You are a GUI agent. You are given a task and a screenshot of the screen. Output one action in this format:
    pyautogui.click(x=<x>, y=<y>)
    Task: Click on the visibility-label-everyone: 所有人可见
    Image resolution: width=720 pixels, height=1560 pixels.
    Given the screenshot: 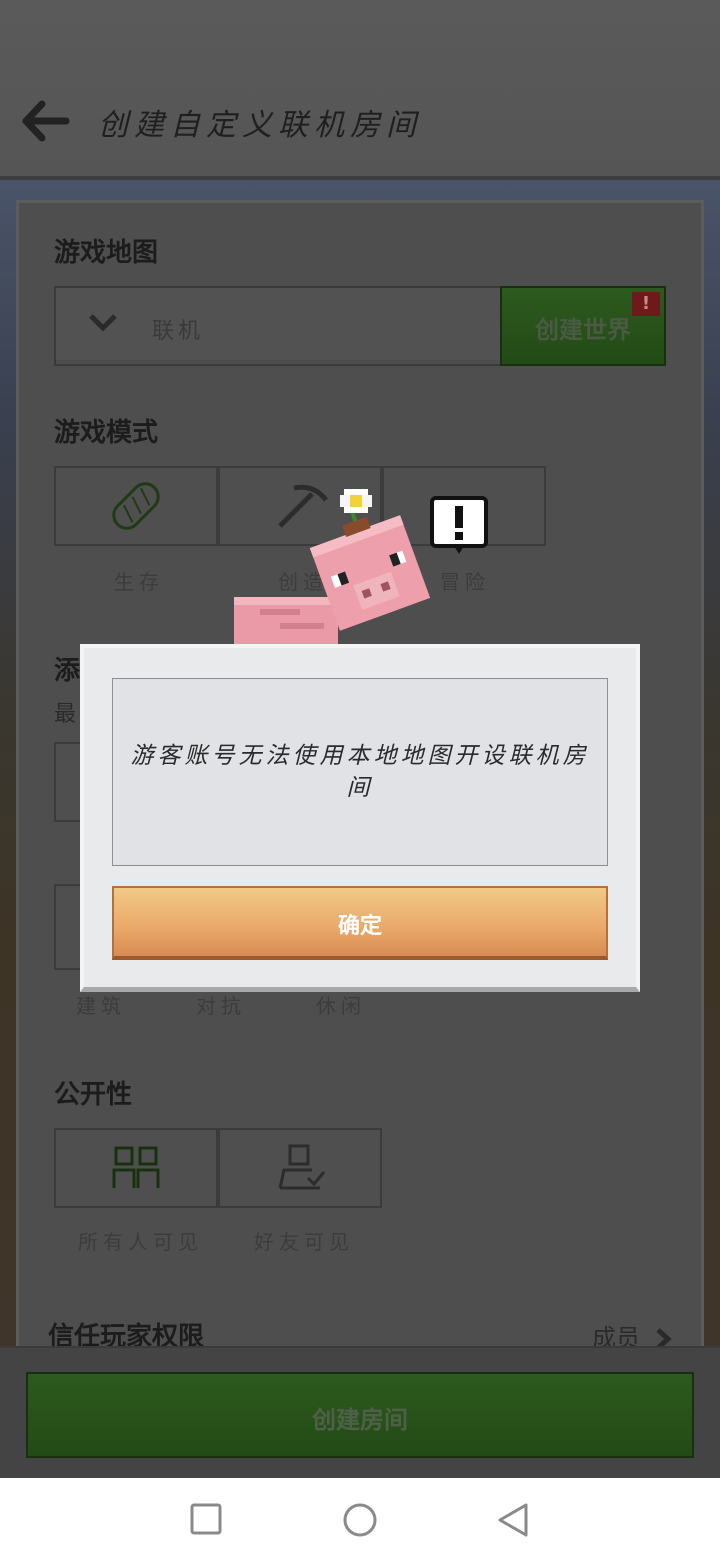 What is the action you would take?
    pyautogui.click(x=140, y=1242)
    